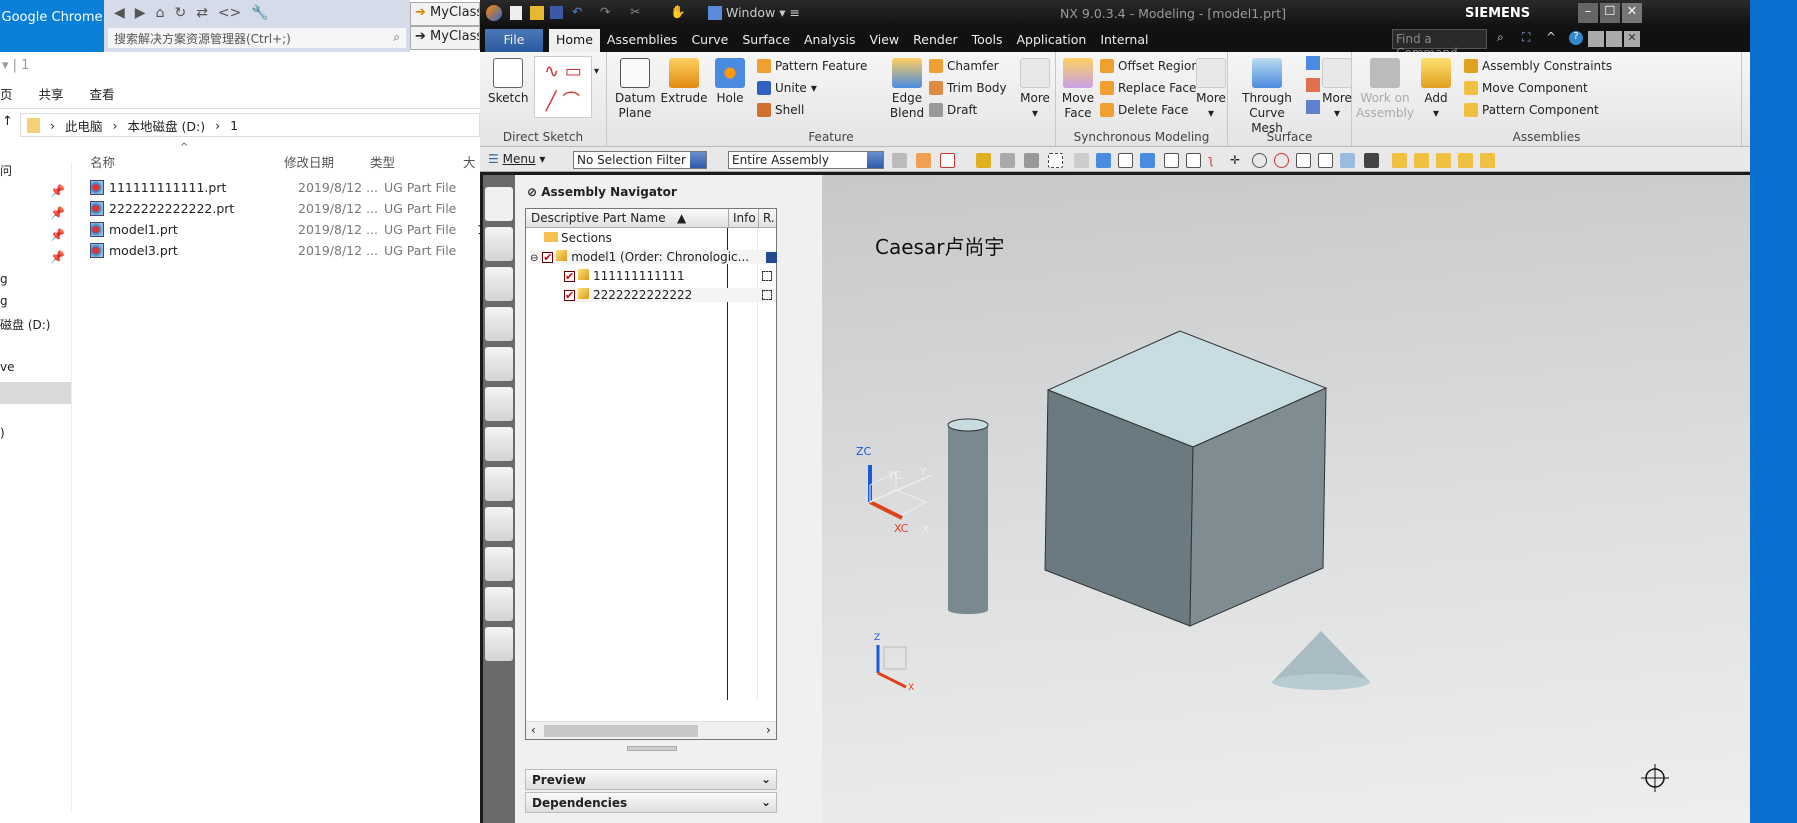 The height and width of the screenshot is (823, 1797). What do you see at coordinates (290, 229) in the screenshot?
I see `file-row: model1.prt2019/8/12 ...UG Part File1(` at bounding box center [290, 229].